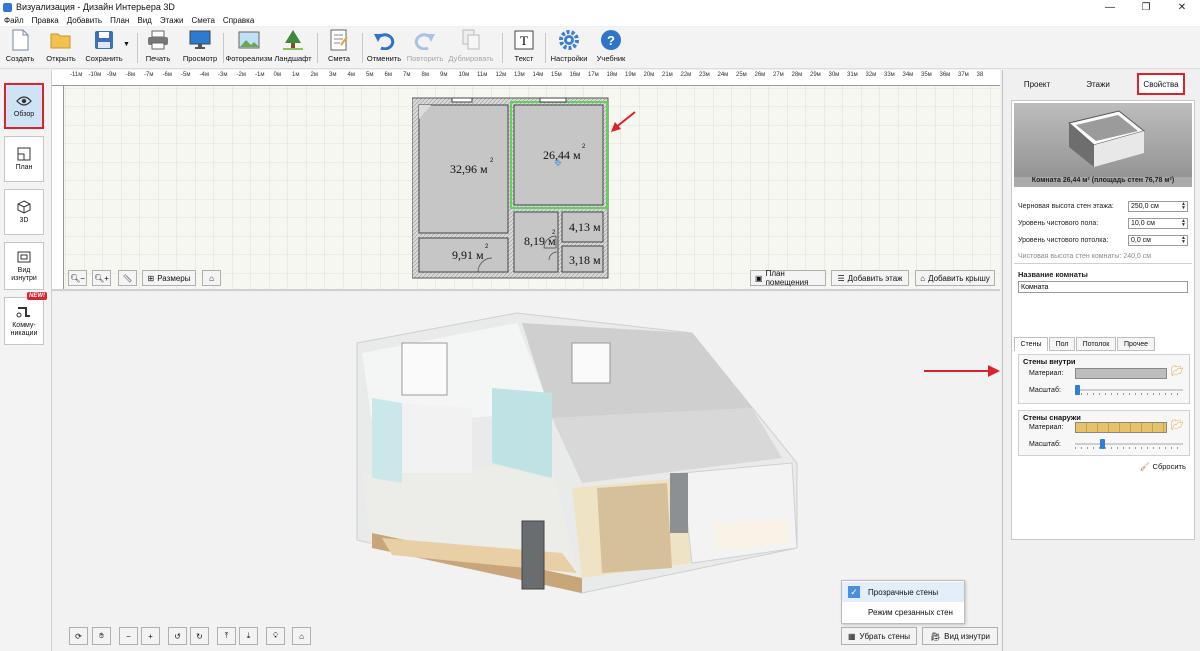 The height and width of the screenshot is (651, 1200). I want to click on room-name-input, so click(1103, 287).